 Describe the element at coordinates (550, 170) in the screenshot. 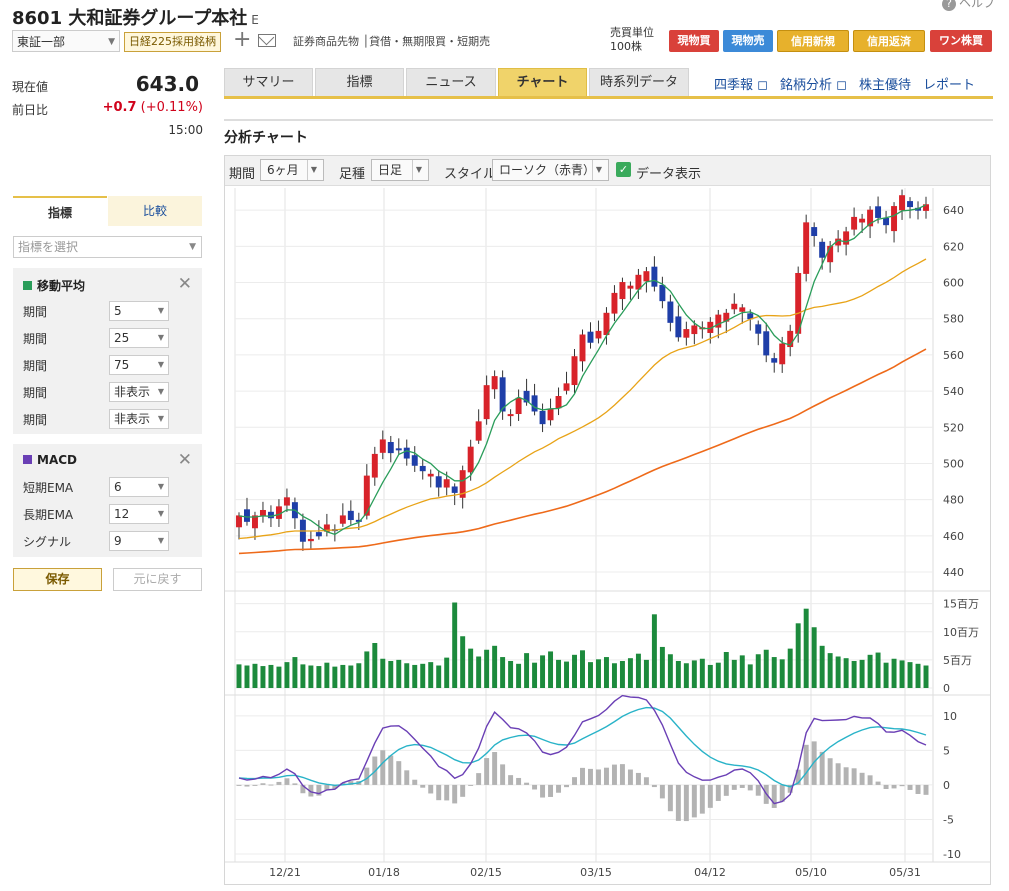

I see `style-select: ローソク（赤青） ▼` at that location.